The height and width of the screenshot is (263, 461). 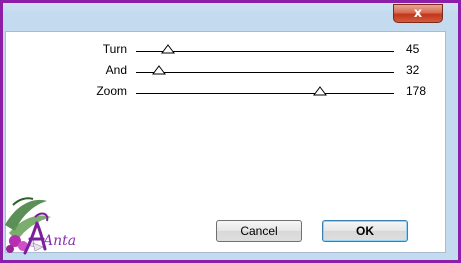 I want to click on zoom-value: 178, so click(x=416, y=91).